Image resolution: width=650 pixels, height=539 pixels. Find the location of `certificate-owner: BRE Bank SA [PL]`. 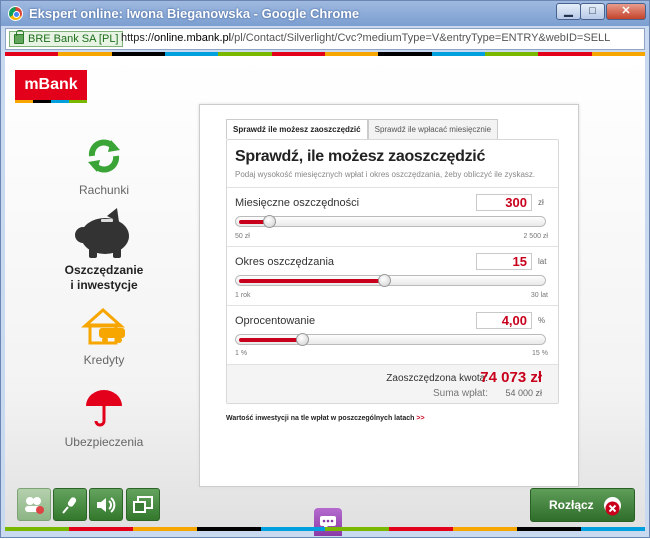

certificate-owner: BRE Bank SA [PL] is located at coordinates (73, 39).